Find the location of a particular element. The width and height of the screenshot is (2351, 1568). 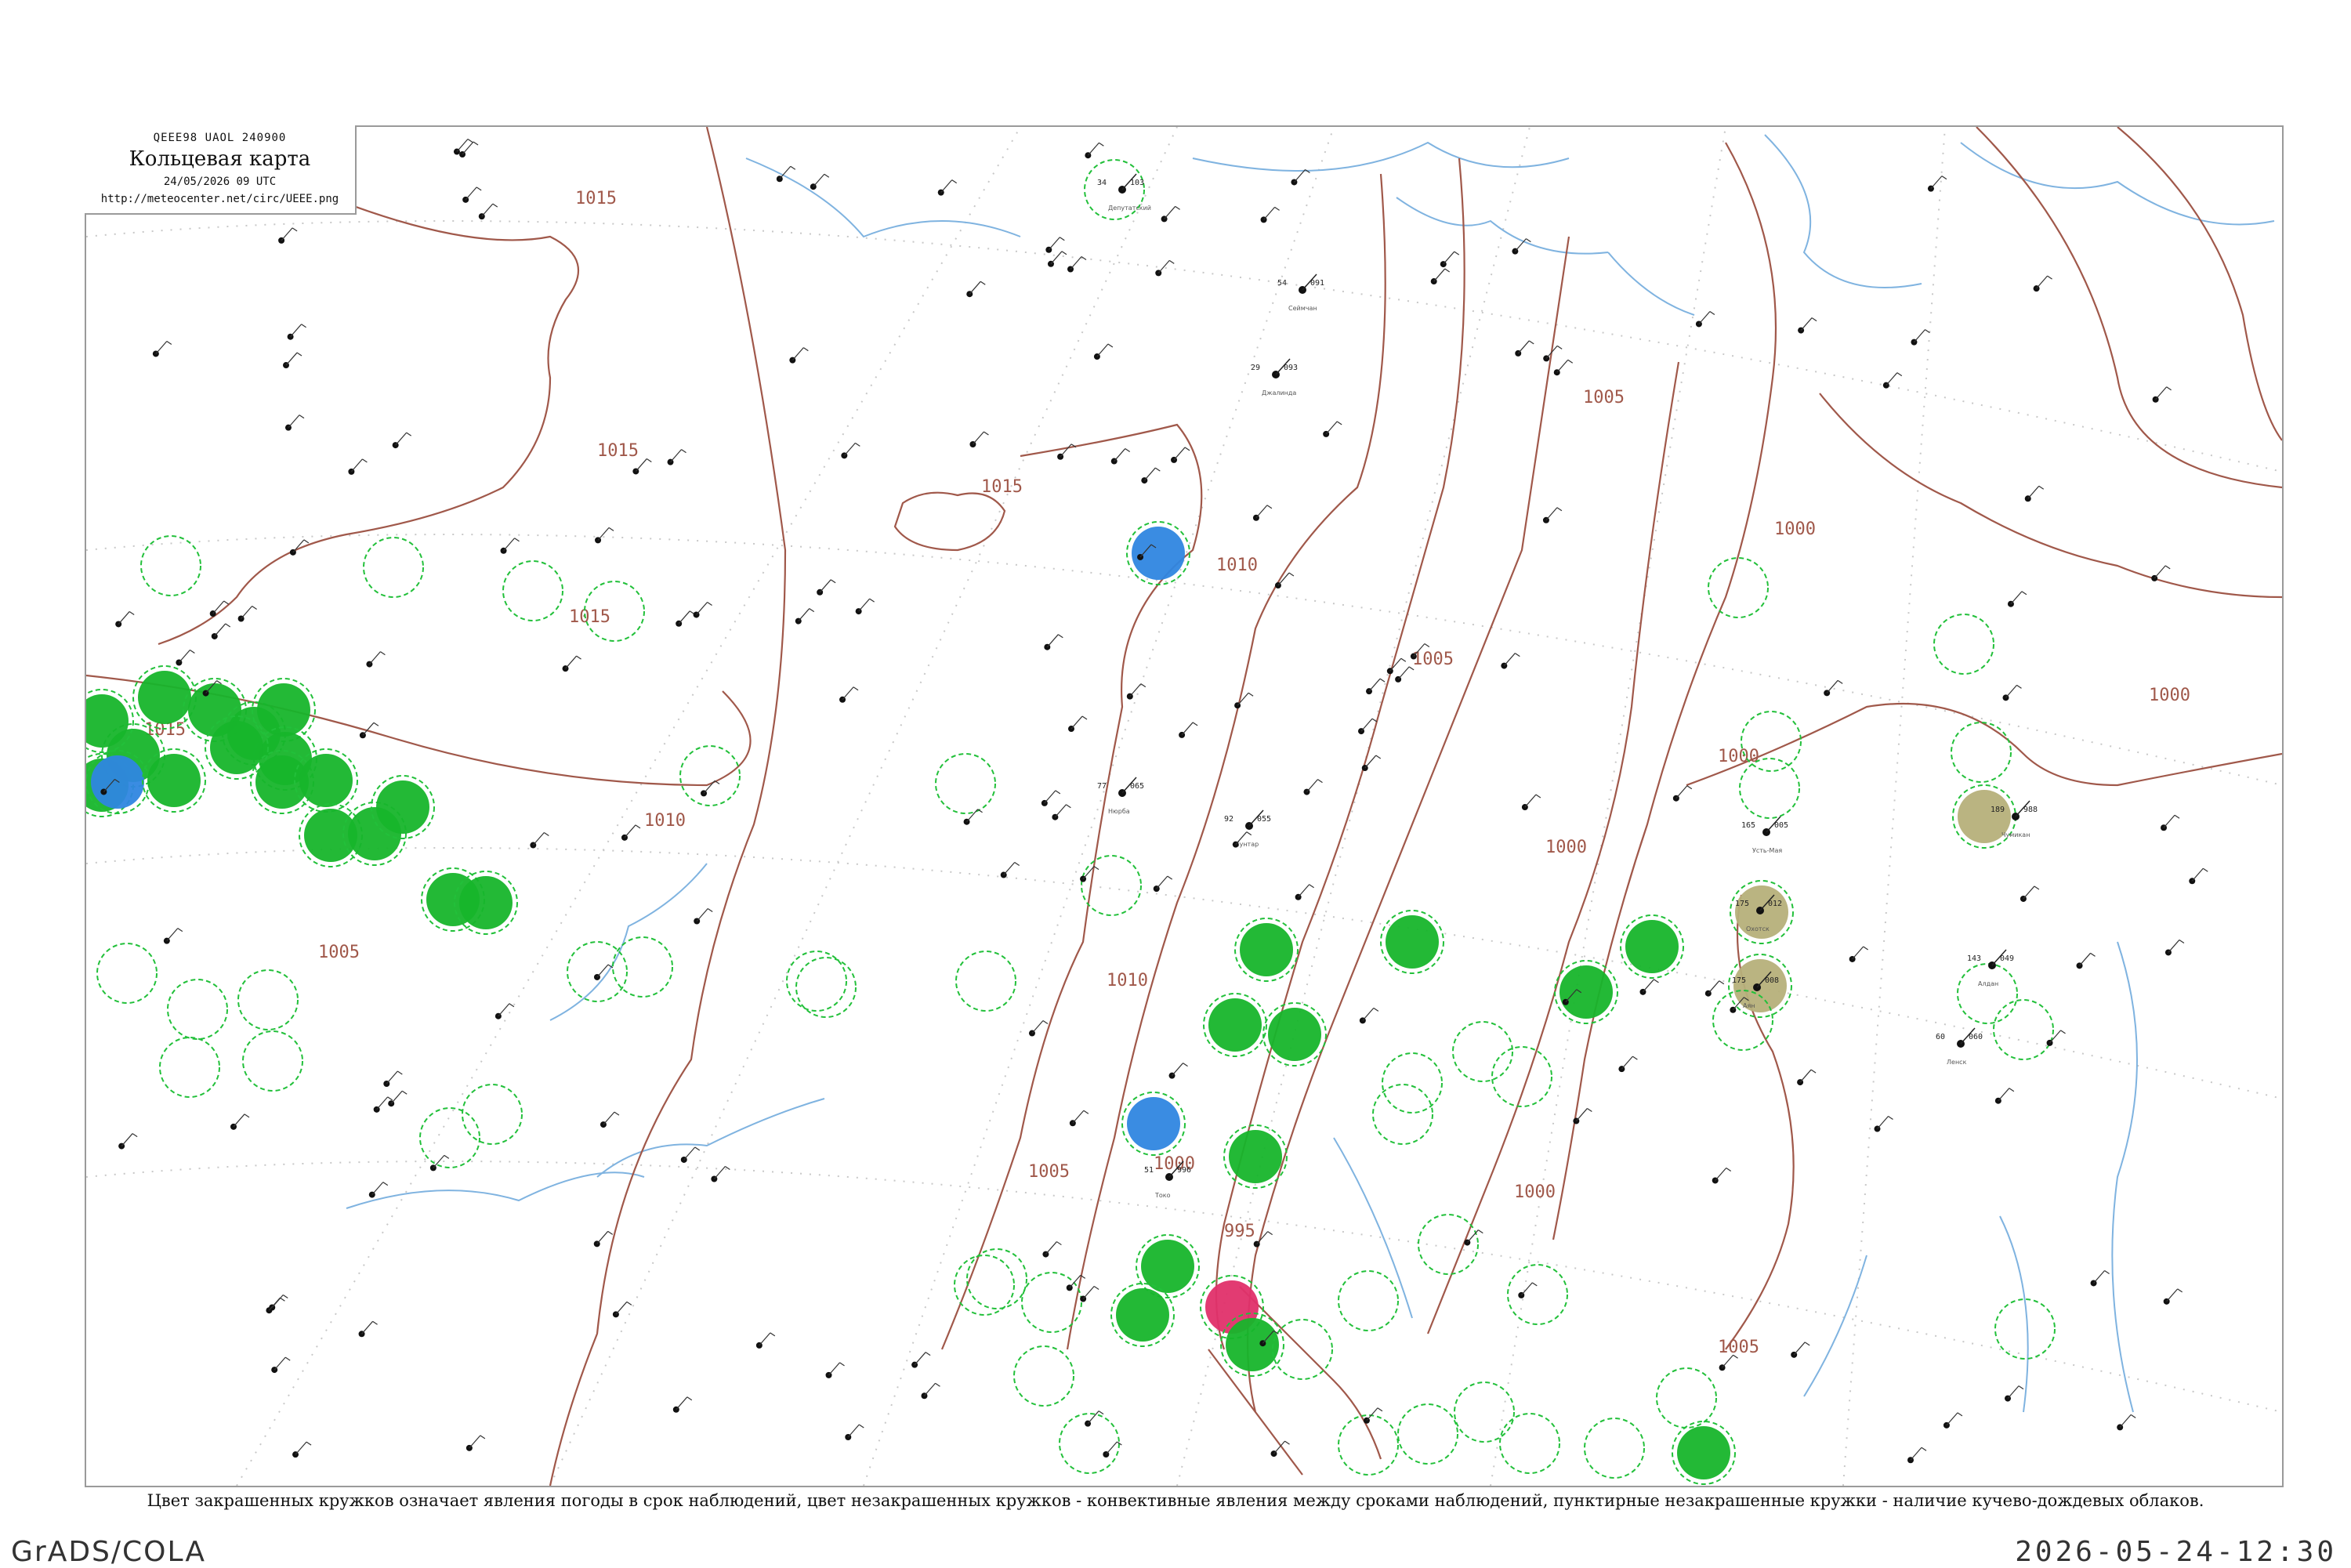

station-plot: 093 29 Джалинда is located at coordinates (1274, 377).